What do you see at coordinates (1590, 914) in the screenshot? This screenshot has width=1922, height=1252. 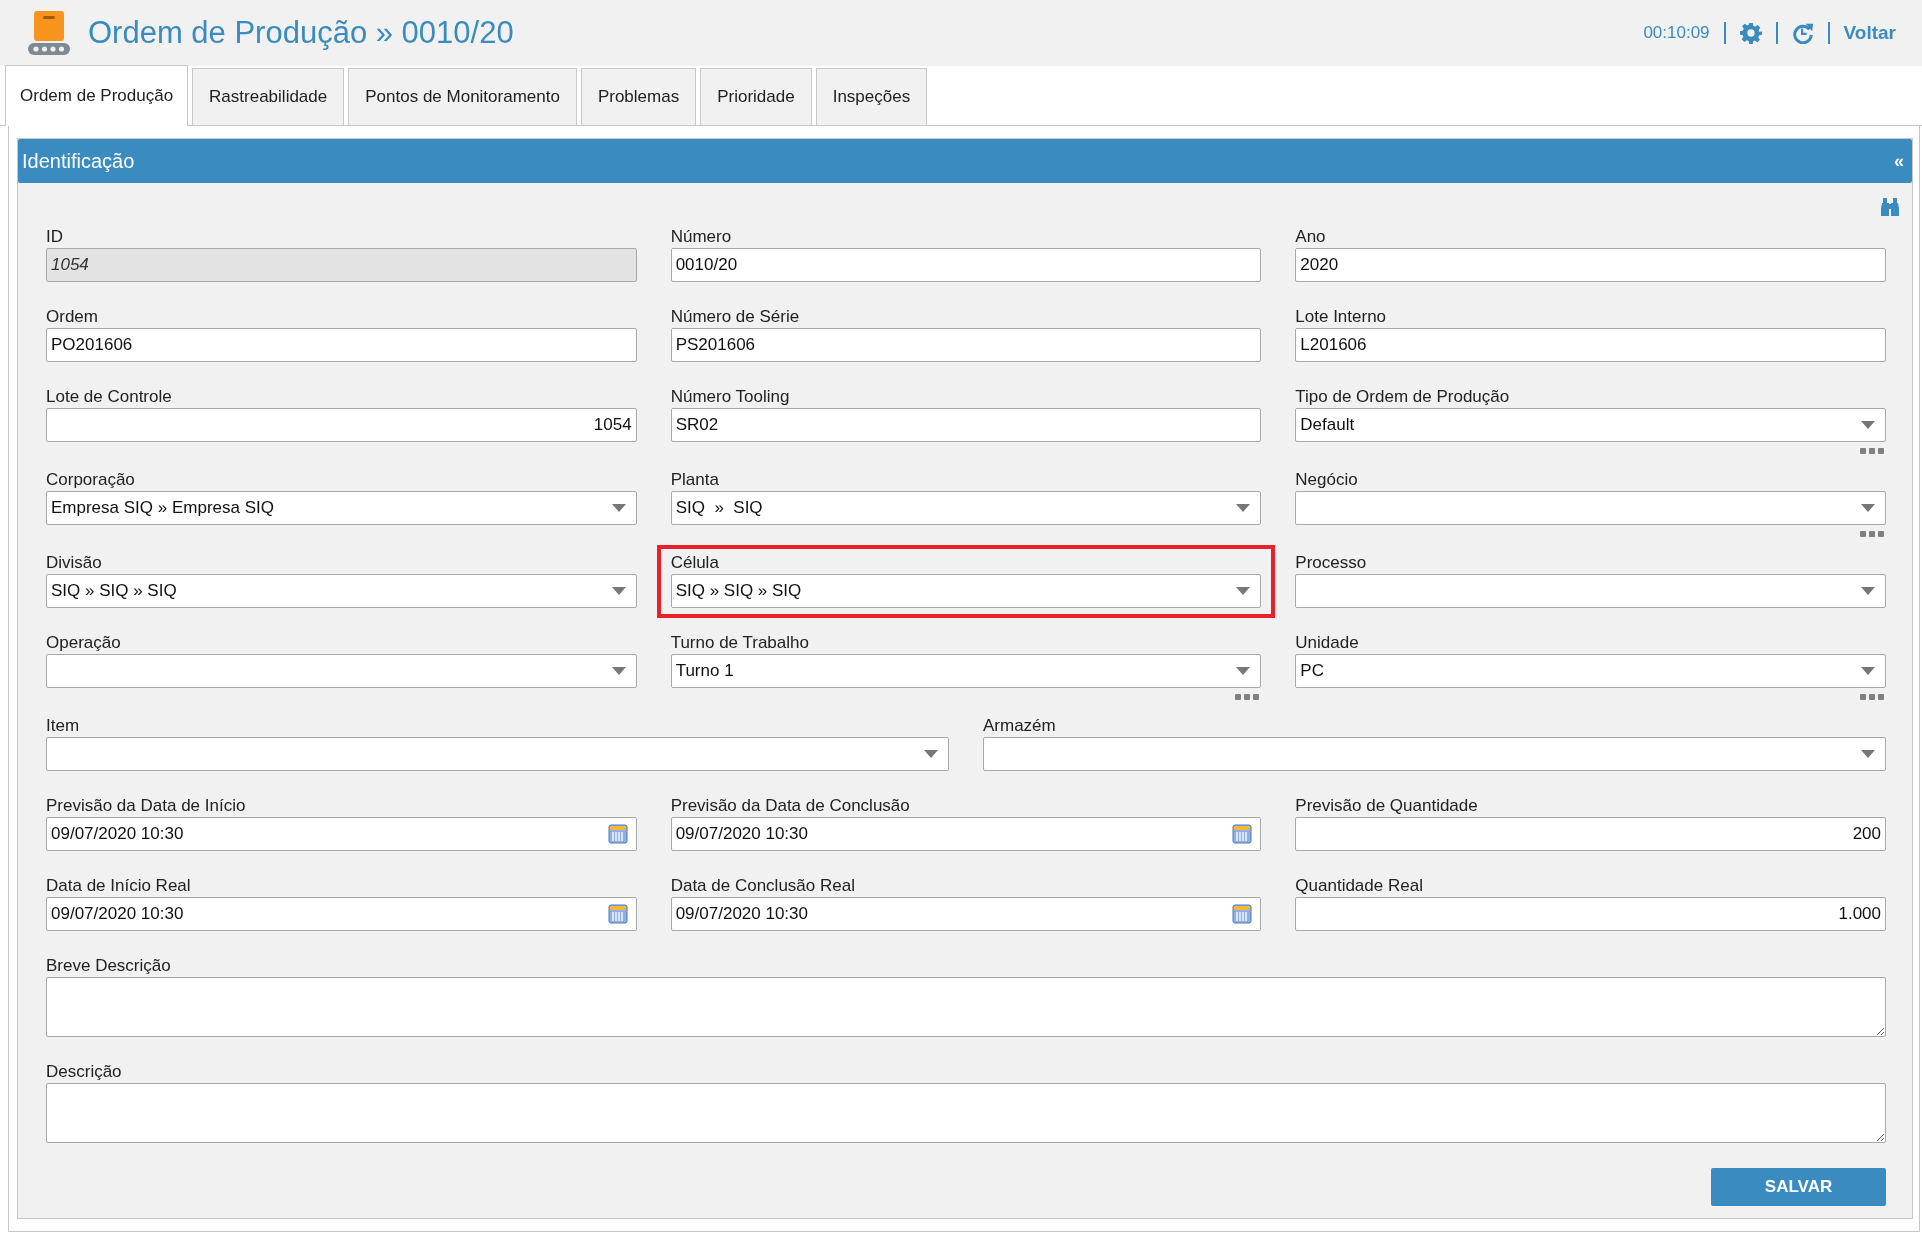 I see `text-field: 1.000` at bounding box center [1590, 914].